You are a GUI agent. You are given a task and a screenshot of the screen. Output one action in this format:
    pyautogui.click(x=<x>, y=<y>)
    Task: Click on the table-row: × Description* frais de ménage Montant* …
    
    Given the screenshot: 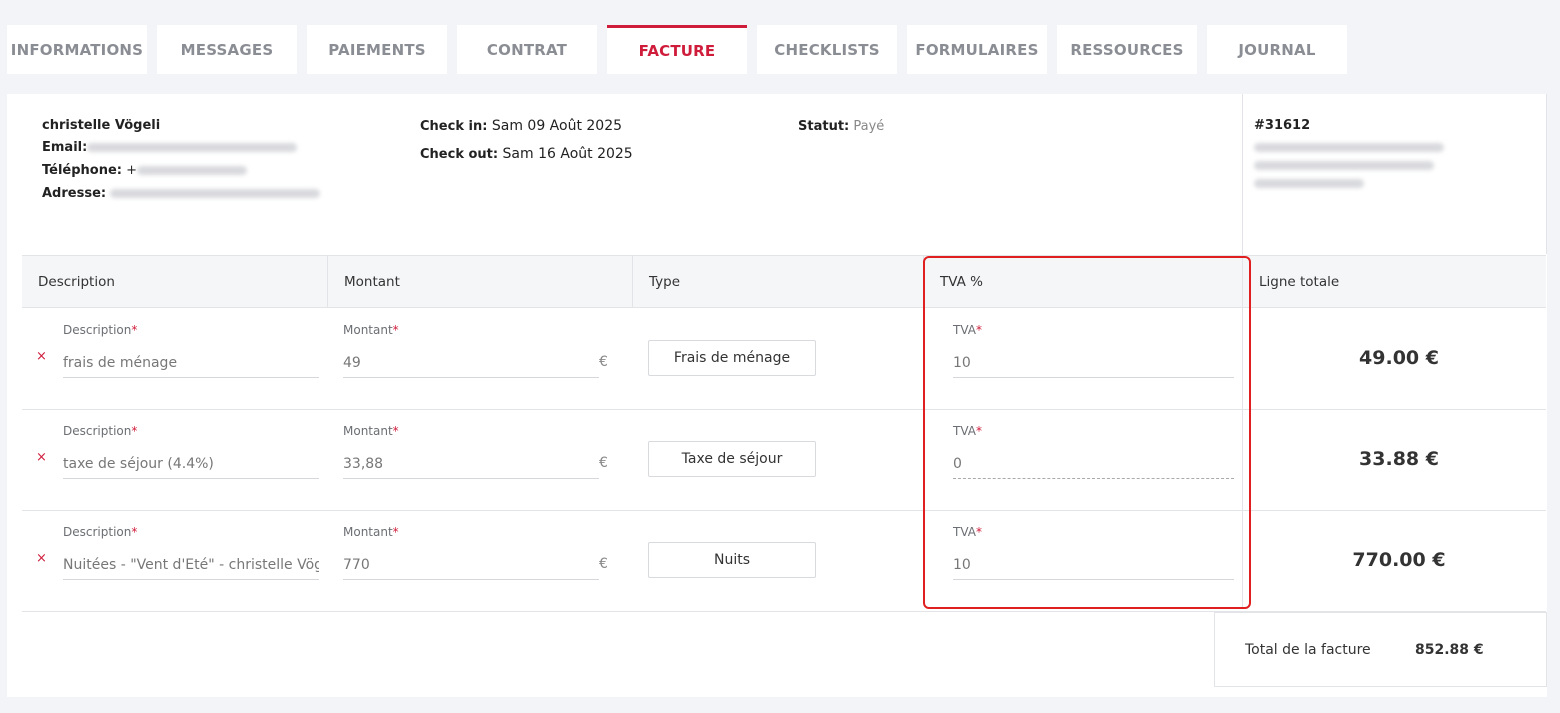 What is the action you would take?
    pyautogui.click(x=784, y=359)
    